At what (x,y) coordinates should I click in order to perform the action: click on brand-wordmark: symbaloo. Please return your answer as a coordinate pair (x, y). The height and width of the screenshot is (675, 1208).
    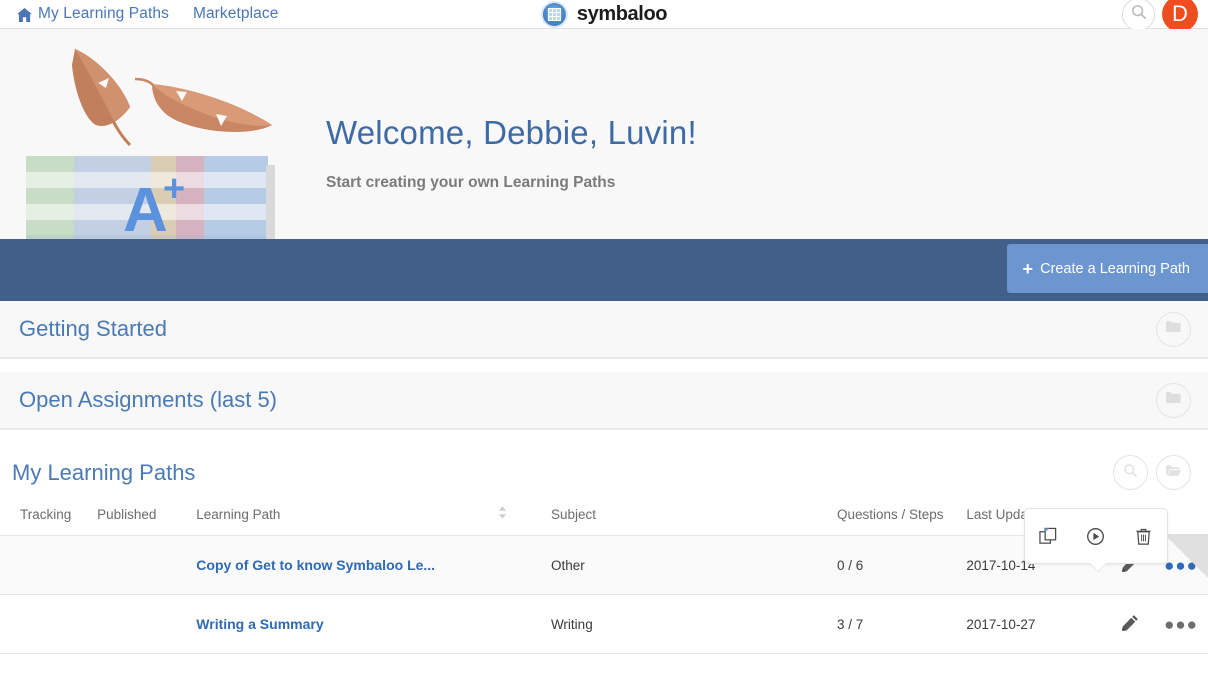
    Looking at the image, I should click on (622, 13).